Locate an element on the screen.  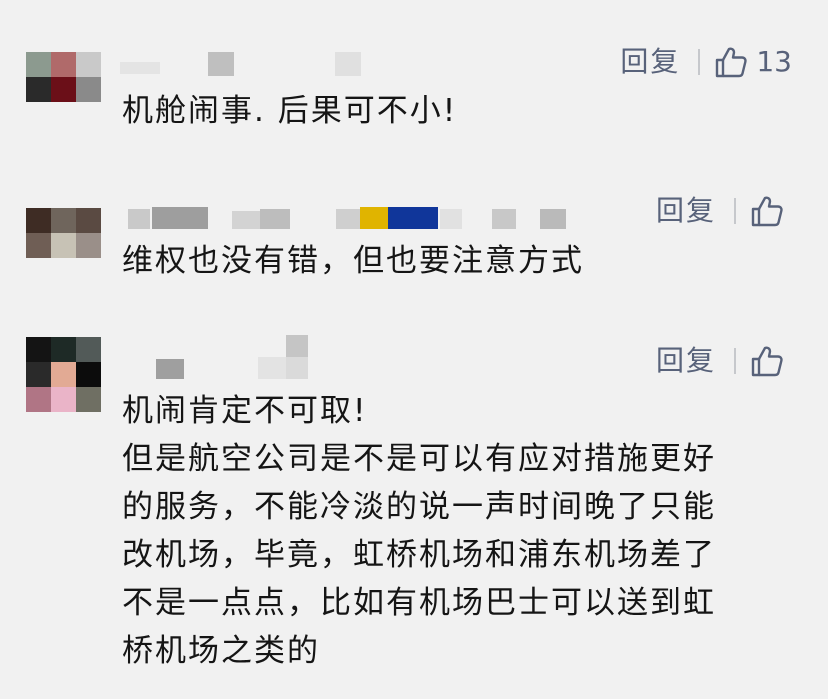
comment-line: 的服务，不能冷淡的说一声时间晚了只能 is located at coordinates (419, 507).